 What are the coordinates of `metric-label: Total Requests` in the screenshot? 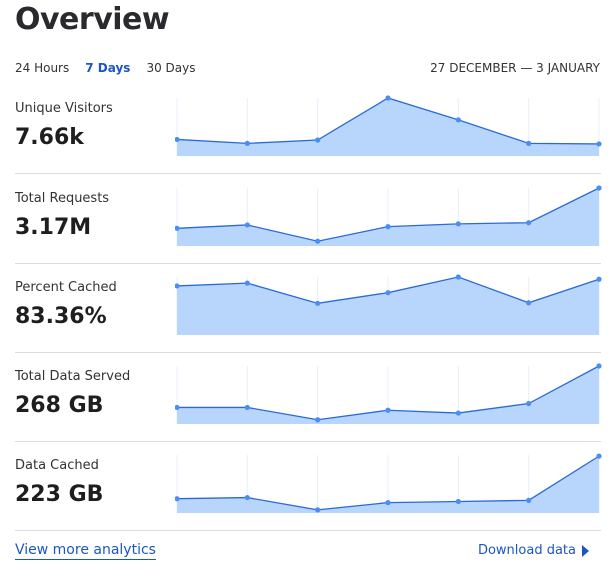 It's located at (62, 198).